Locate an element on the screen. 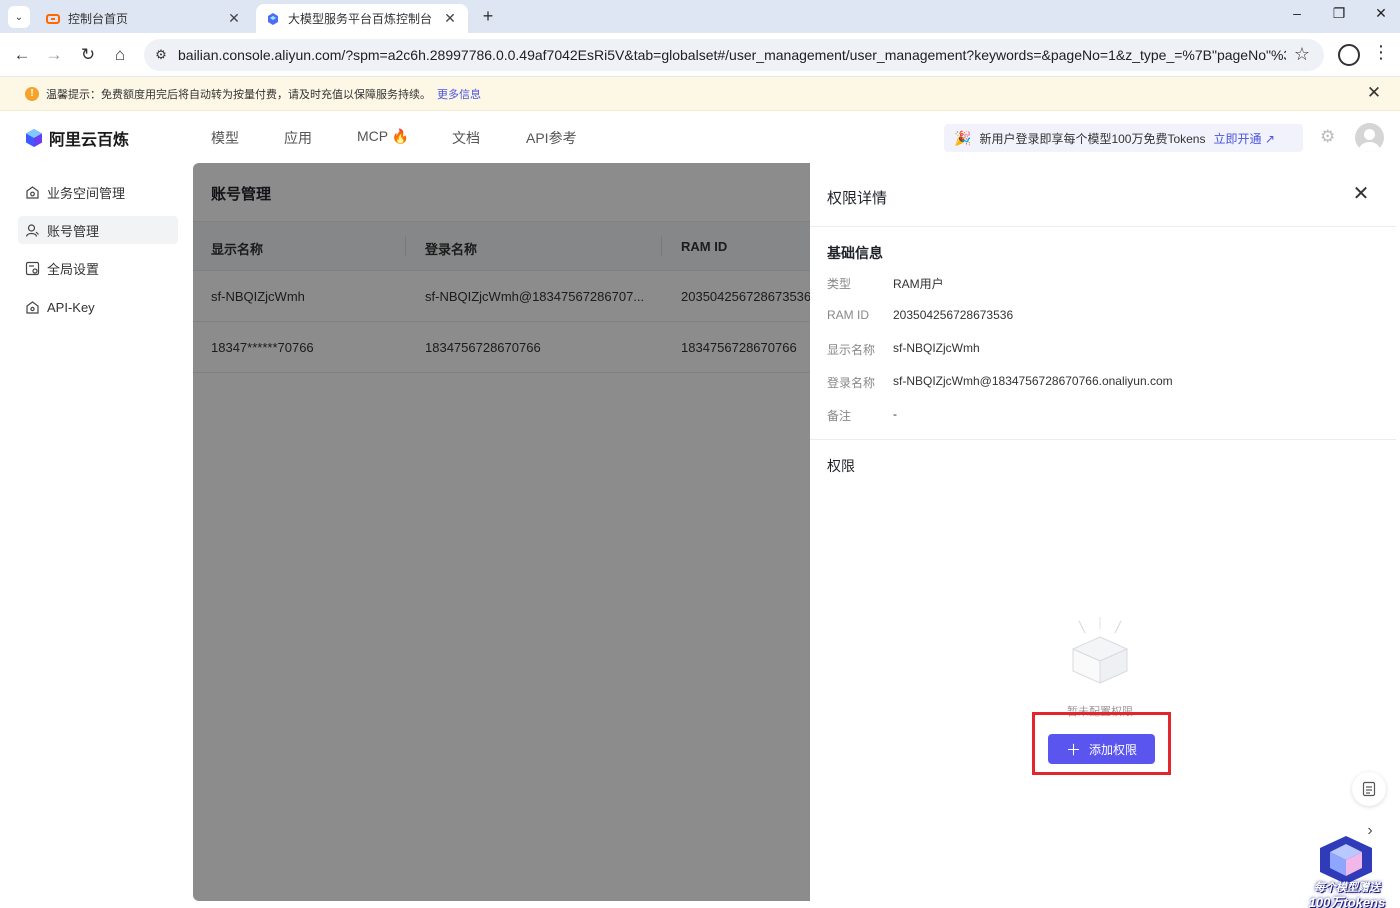  bookmark-star-icon: ☆ is located at coordinates (1302, 54).